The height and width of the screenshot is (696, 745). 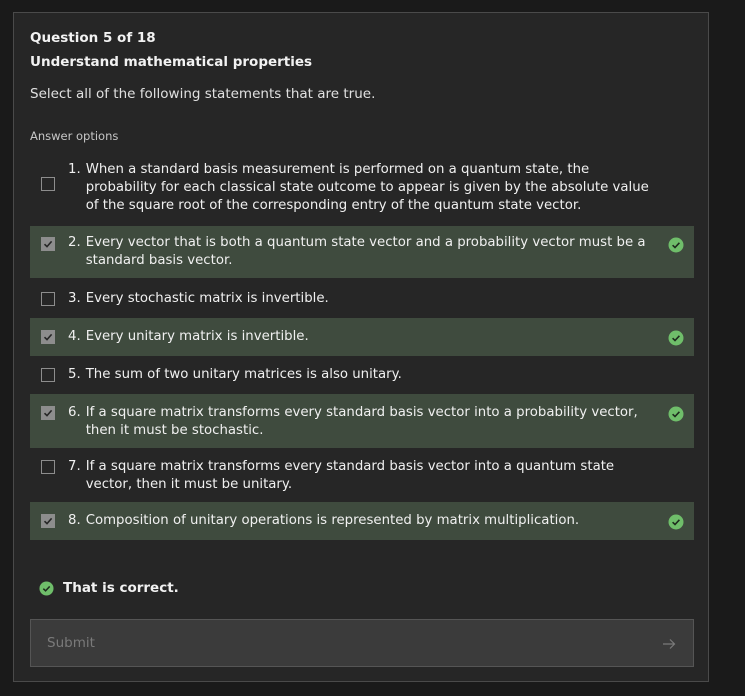 What do you see at coordinates (362, 643) in the screenshot?
I see `submit-button: Submit` at bounding box center [362, 643].